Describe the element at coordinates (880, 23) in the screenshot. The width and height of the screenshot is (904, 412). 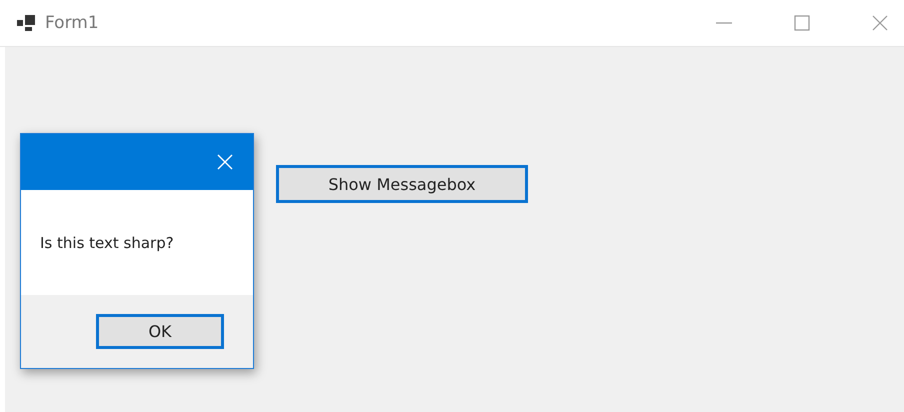
I see `close-icon` at that location.